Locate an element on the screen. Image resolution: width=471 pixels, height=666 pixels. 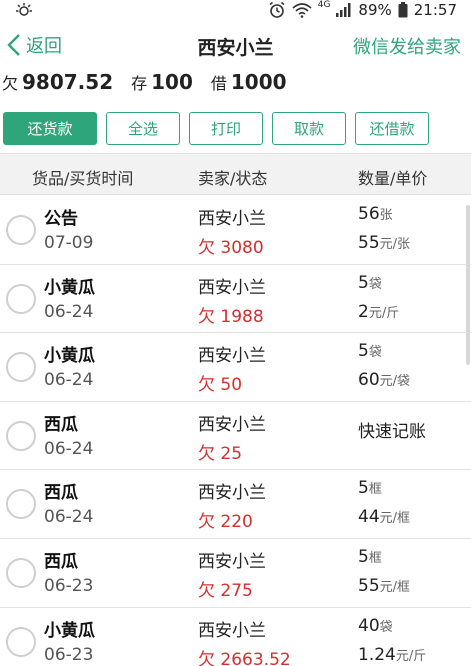
borrow-label: 借 is located at coordinates (218, 83).